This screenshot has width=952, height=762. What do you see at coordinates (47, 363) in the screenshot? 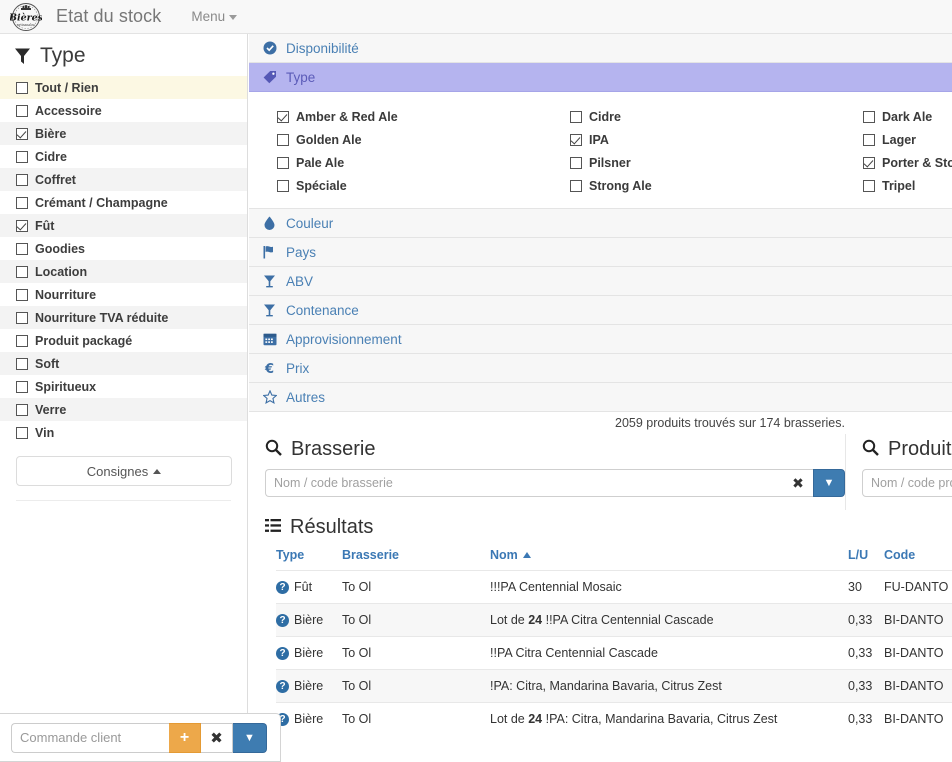
I see `sidebar-type-label: Soft` at bounding box center [47, 363].